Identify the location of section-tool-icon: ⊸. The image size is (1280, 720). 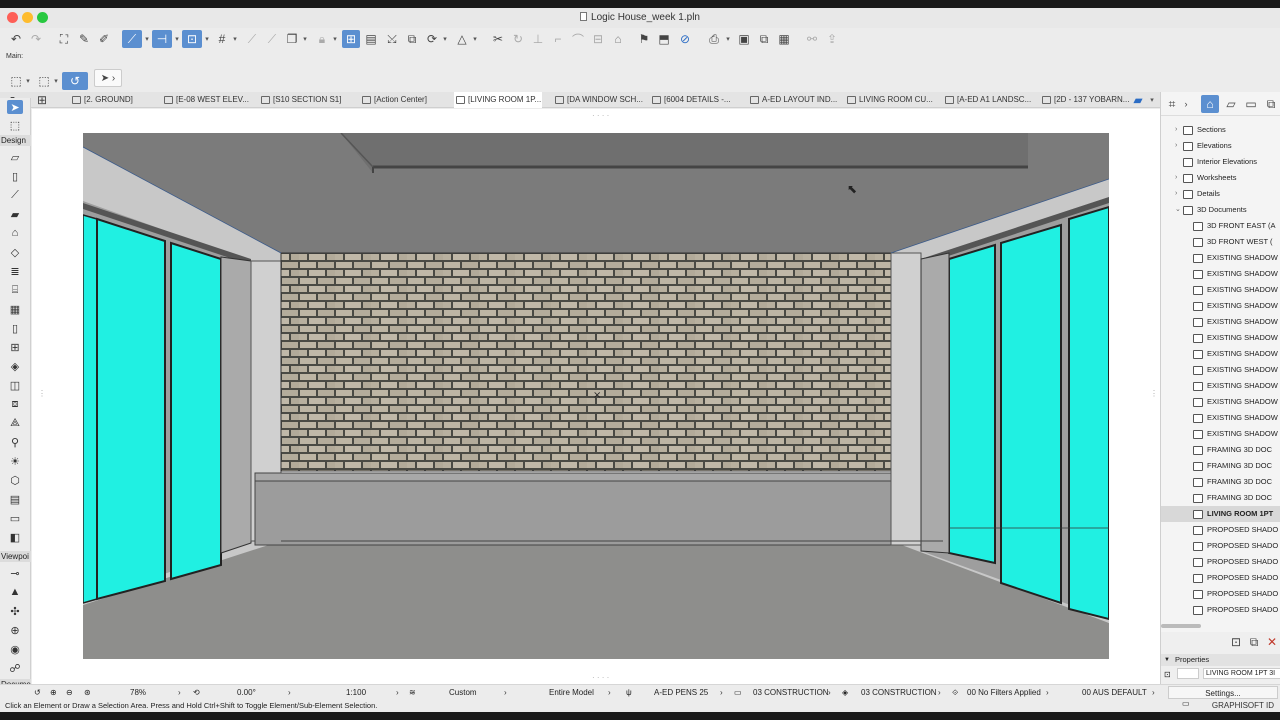
(15, 573).